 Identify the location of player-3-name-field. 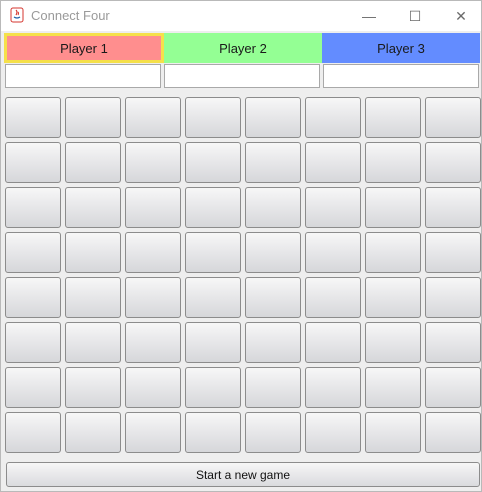
(401, 76).